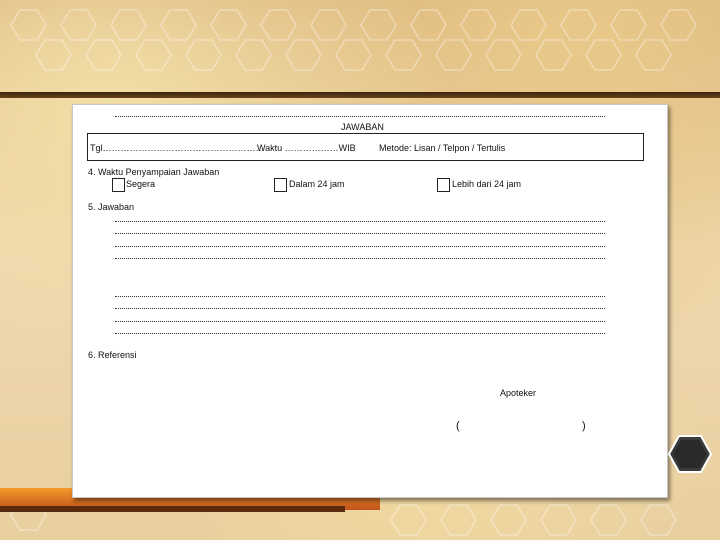  What do you see at coordinates (362, 127) in the screenshot?
I see `form-title: JAWABAN` at bounding box center [362, 127].